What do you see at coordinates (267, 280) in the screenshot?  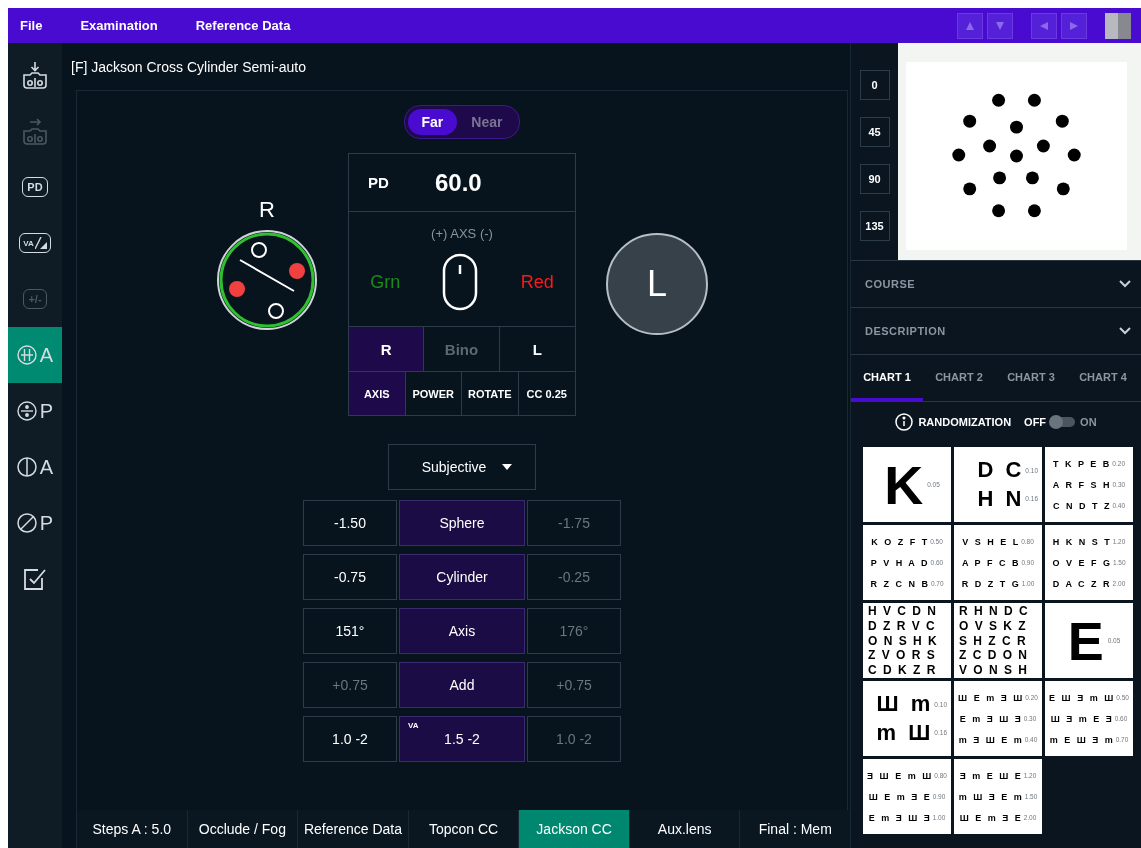 I see `cross-cylinder-lens-drawing` at bounding box center [267, 280].